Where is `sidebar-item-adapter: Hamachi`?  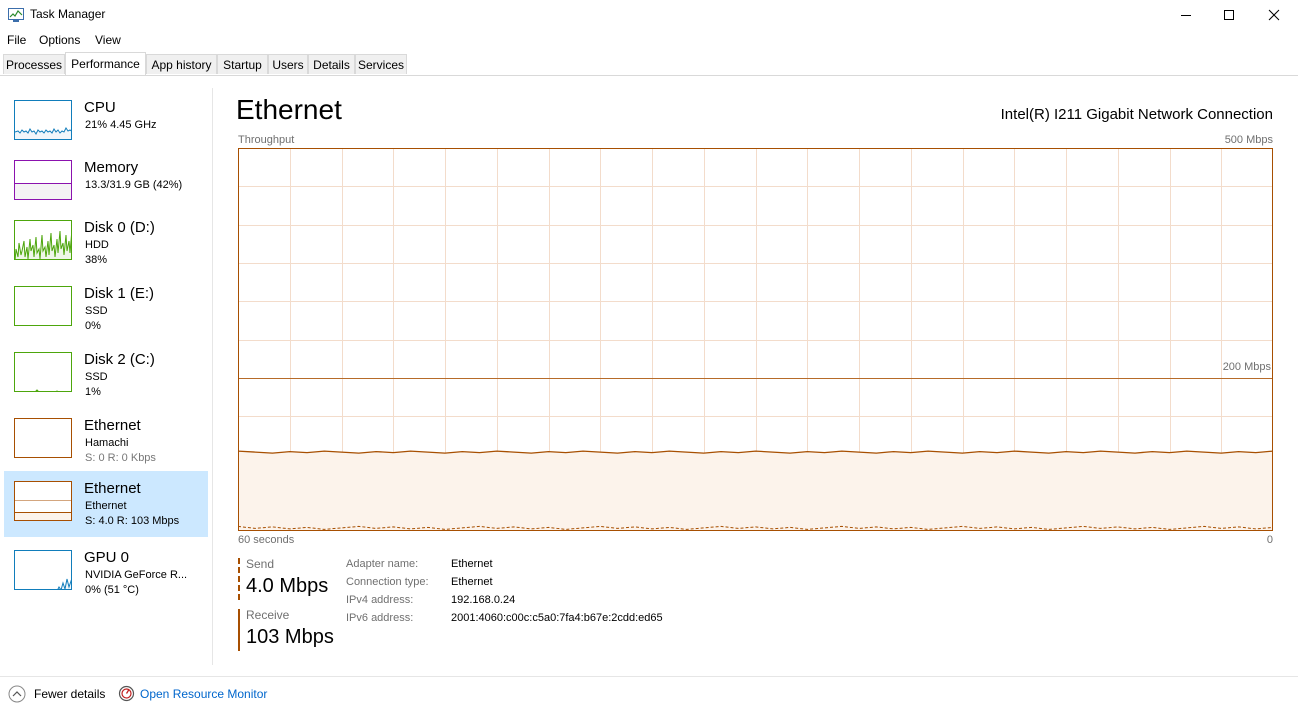 sidebar-item-adapter: Hamachi is located at coordinates (107, 443).